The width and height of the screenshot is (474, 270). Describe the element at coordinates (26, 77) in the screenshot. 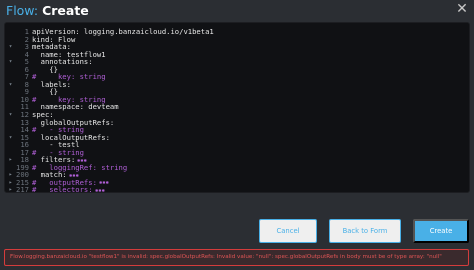

I see `line-number: 7` at that location.